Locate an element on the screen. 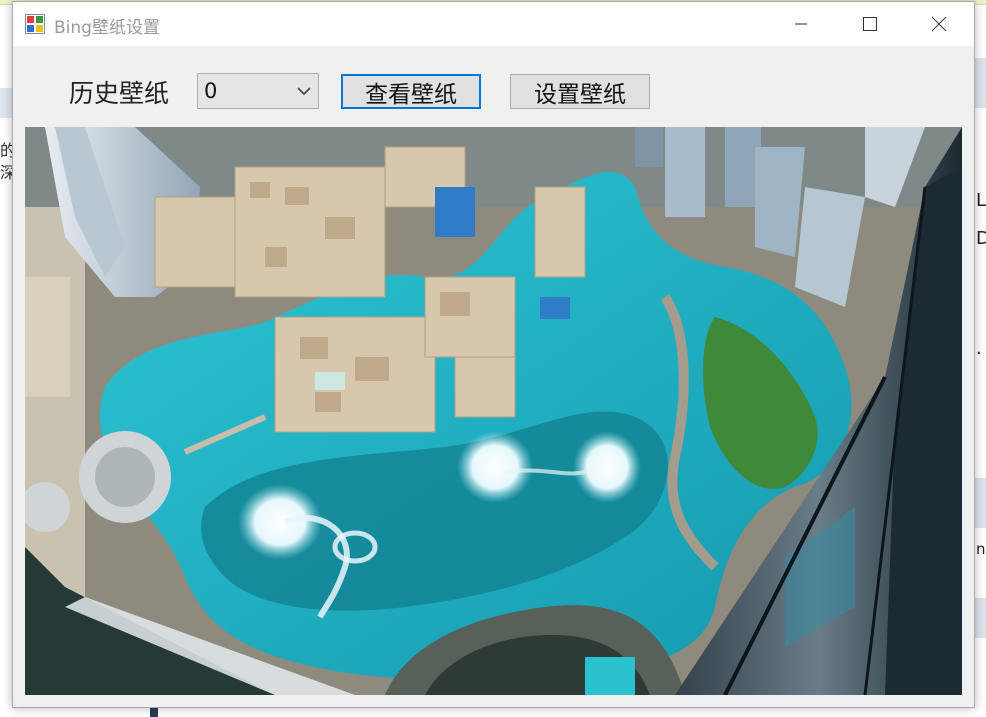 The width and height of the screenshot is (986, 717). background-left-text: 的 深 is located at coordinates (6, 162).